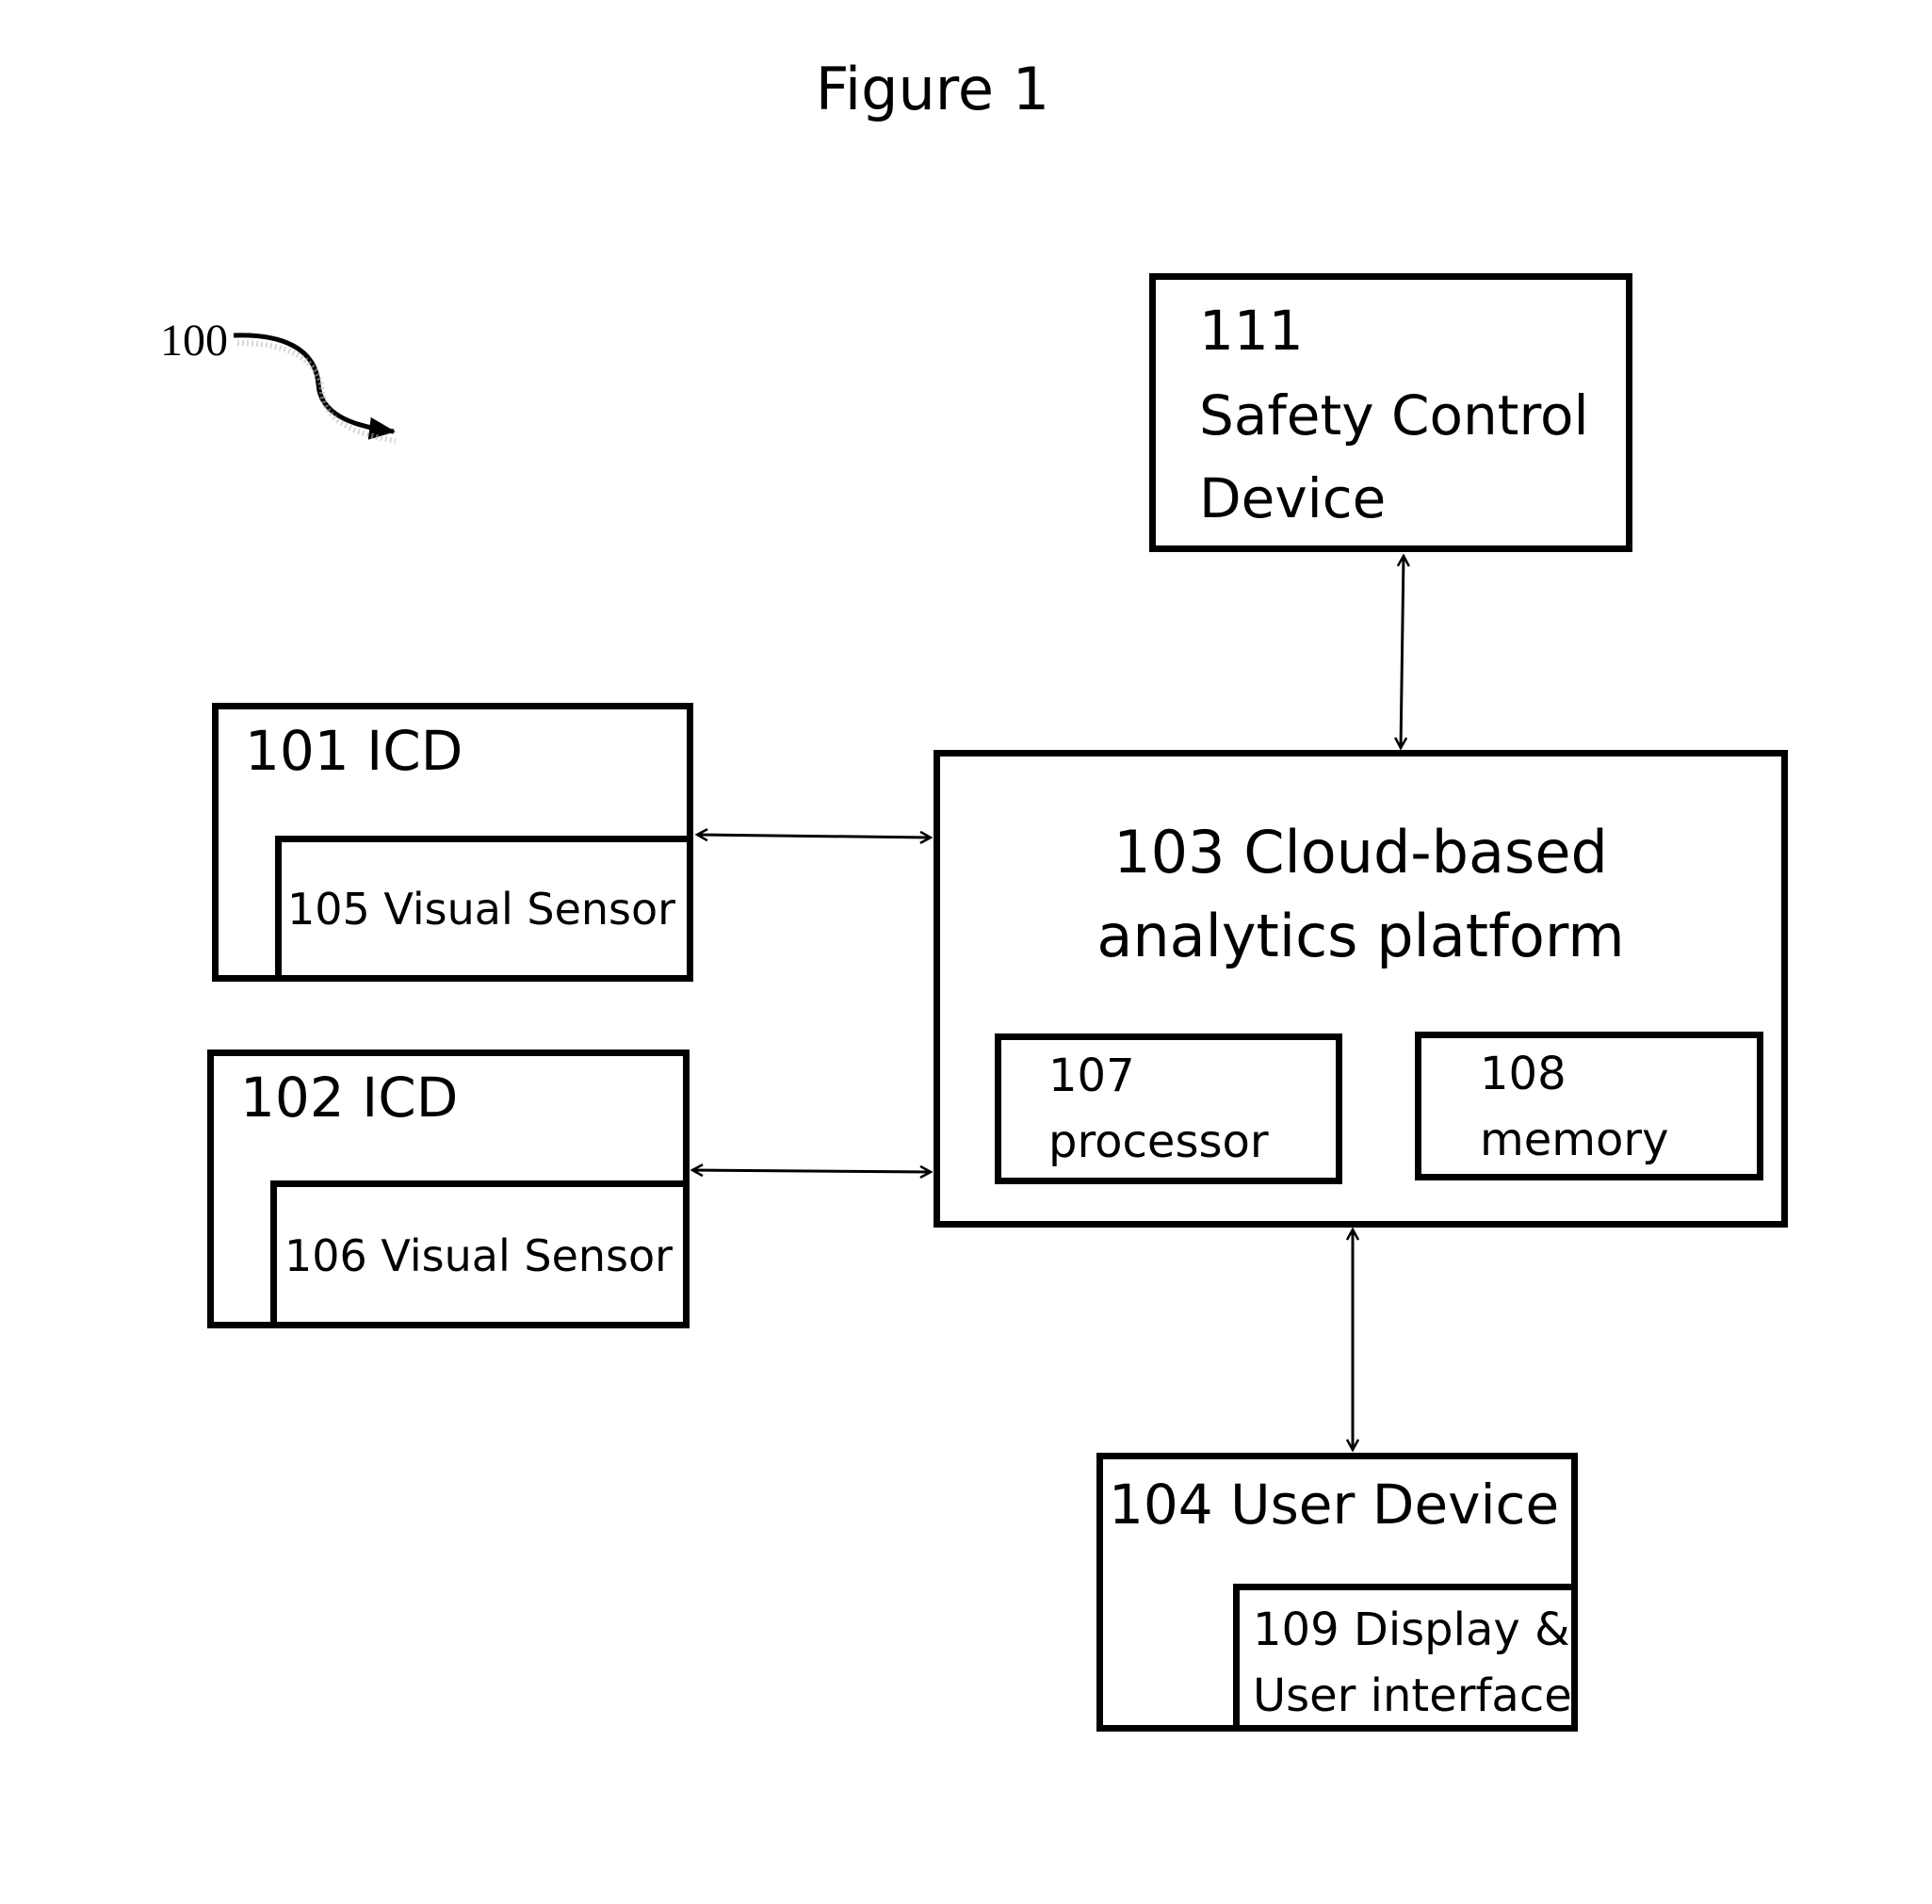 Image resolution: width=1932 pixels, height=1904 pixels. I want to click on safety-control-device-box: 111 Safety Control Device, so click(1390, 413).